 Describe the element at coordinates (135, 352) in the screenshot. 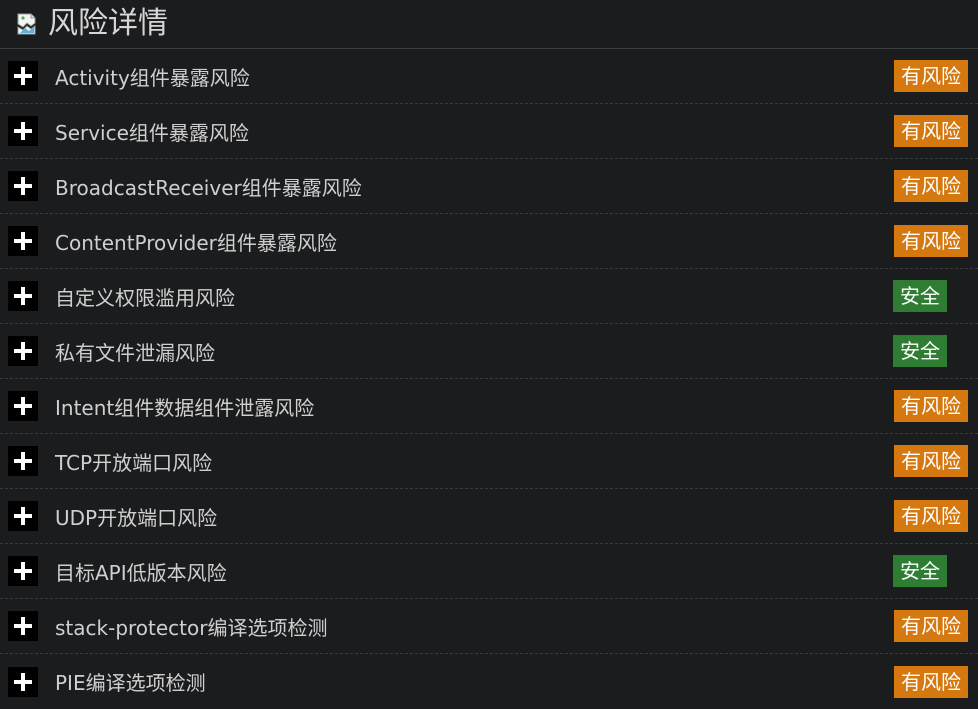

I see `risk-item-label: 私有文件泄漏风险` at that location.